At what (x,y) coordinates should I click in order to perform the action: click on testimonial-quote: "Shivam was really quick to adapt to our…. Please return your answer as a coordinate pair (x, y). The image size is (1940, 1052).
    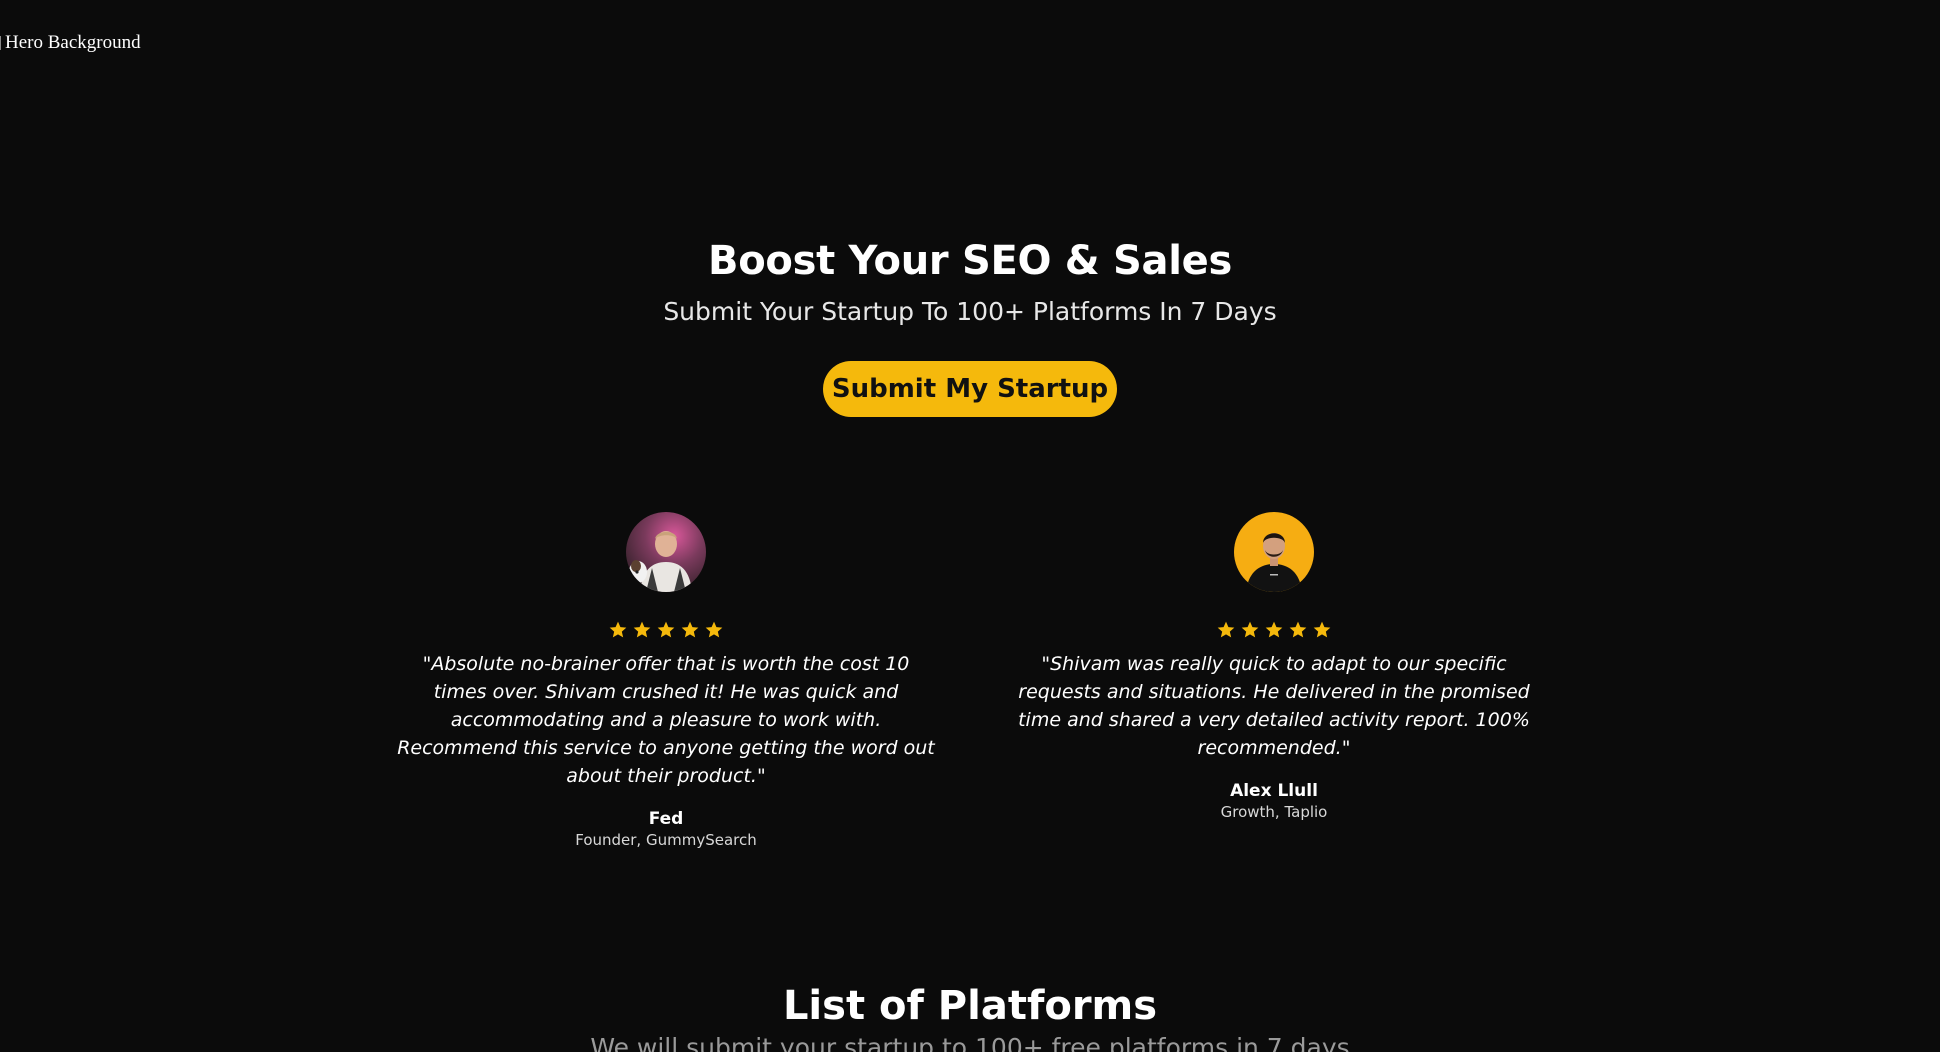
    Looking at the image, I should click on (1274, 706).